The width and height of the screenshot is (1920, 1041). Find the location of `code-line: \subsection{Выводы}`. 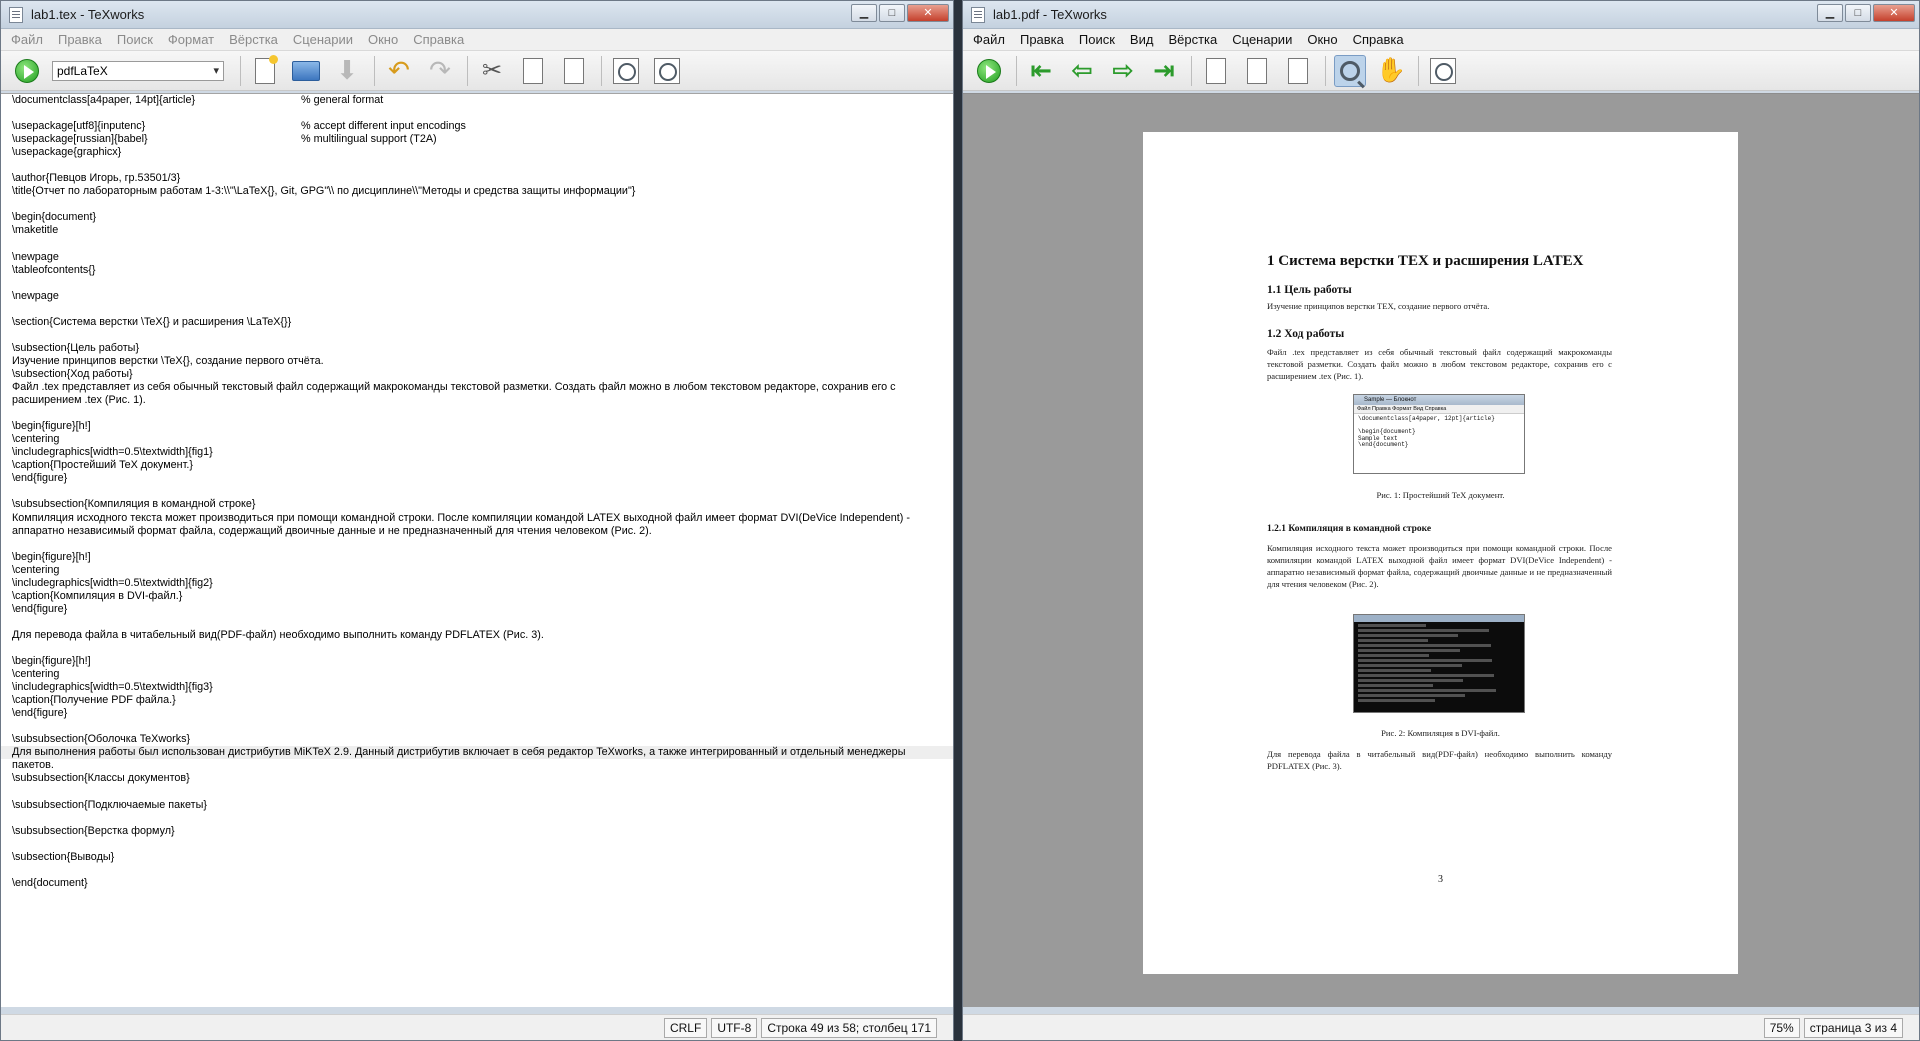

code-line: \subsection{Выводы} is located at coordinates (477, 857).